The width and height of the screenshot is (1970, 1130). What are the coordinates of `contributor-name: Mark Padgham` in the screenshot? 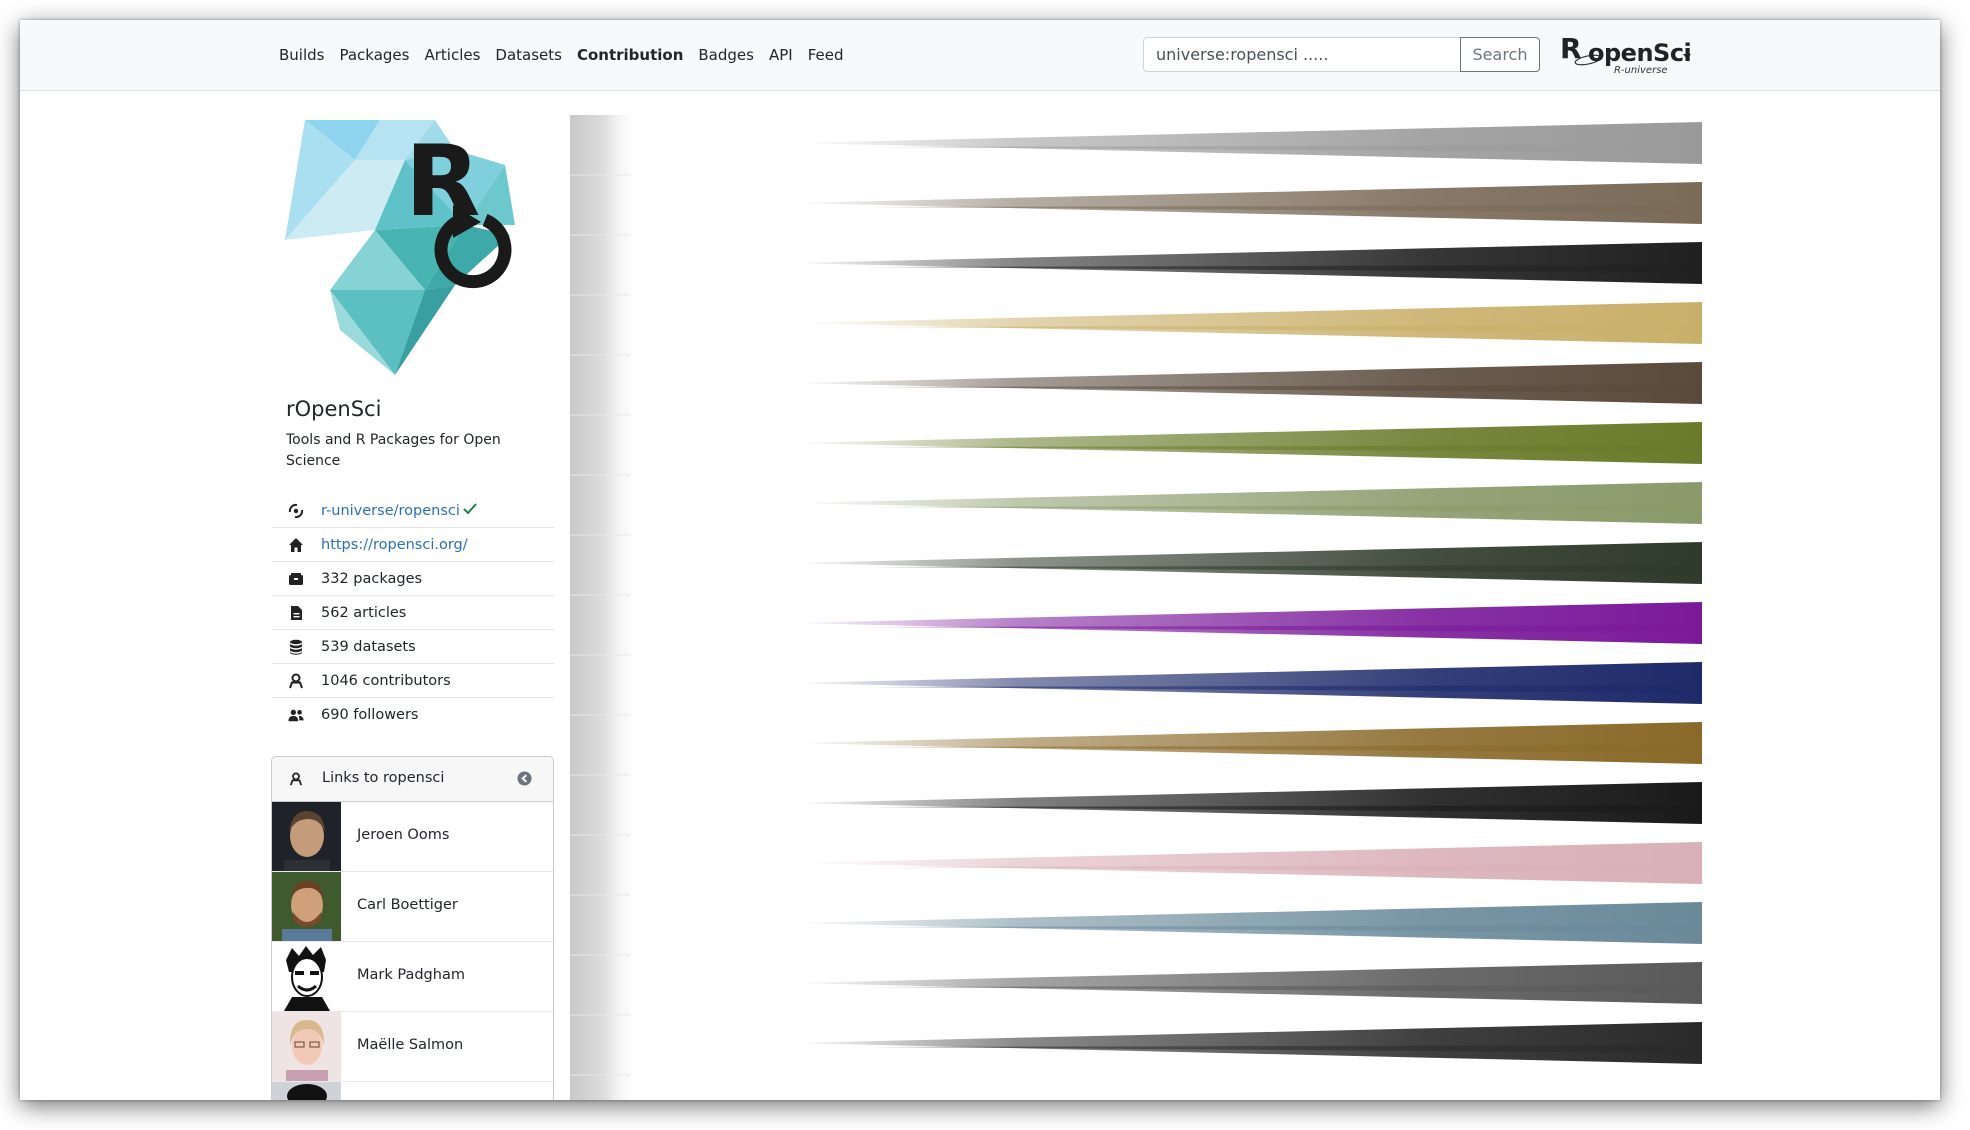 It's located at (411, 975).